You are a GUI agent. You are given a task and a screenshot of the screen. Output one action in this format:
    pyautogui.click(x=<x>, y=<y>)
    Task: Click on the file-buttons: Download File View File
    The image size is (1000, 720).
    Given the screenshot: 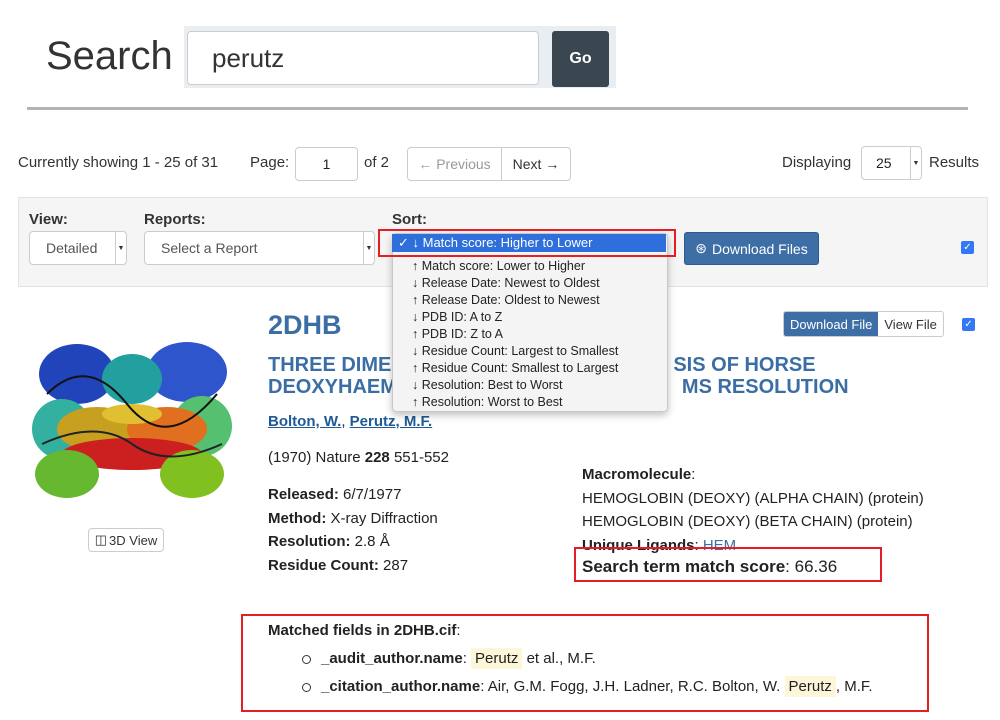 What is the action you would take?
    pyautogui.click(x=863, y=324)
    